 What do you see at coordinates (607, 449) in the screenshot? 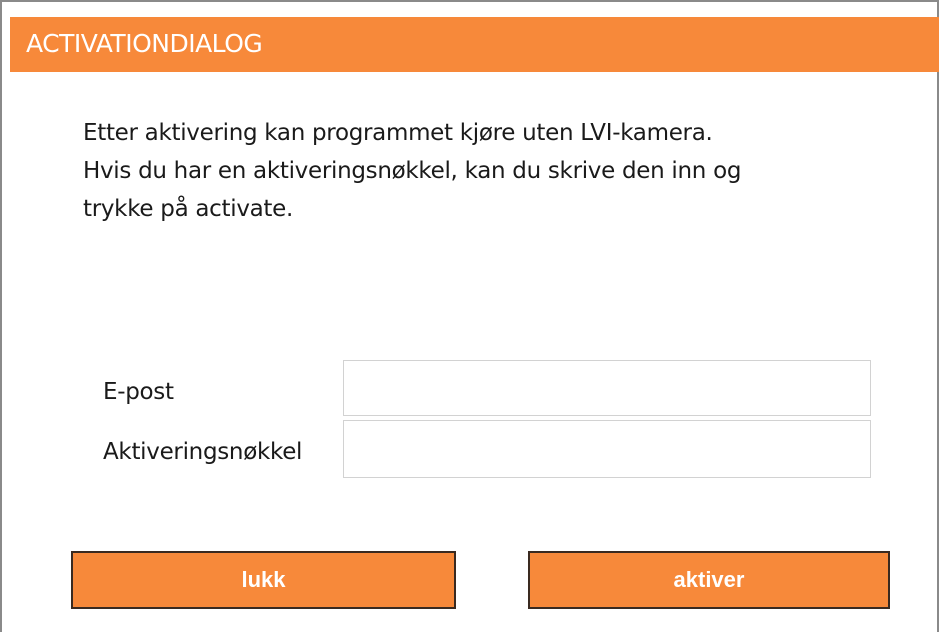
I see `activation-key-field` at bounding box center [607, 449].